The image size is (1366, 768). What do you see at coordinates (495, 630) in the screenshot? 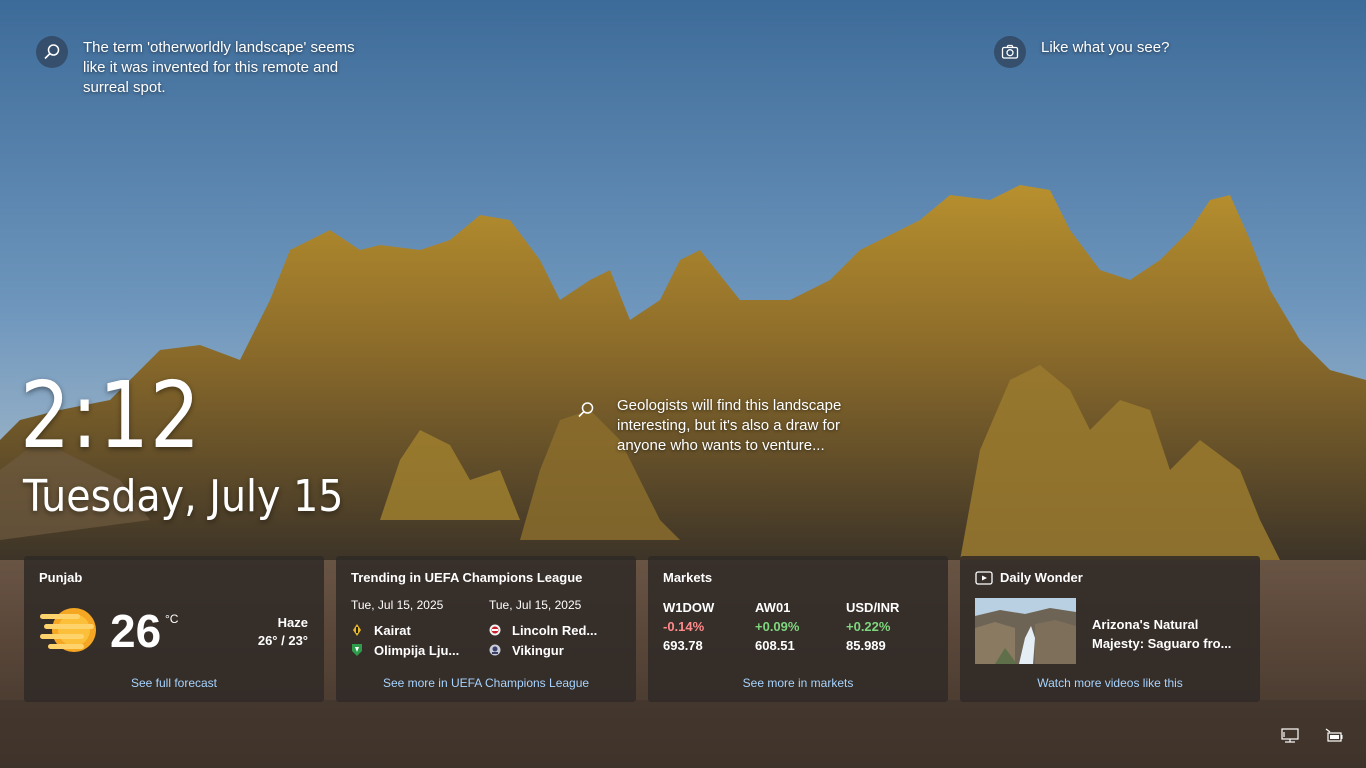
I see `lincoln-logo-icon` at bounding box center [495, 630].